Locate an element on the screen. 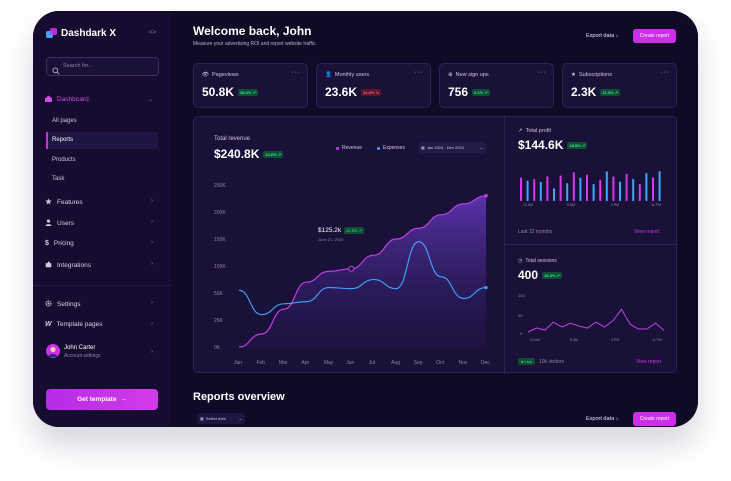 The height and width of the screenshot is (481, 731). calendar-icon: ▦ is located at coordinates (423, 147).